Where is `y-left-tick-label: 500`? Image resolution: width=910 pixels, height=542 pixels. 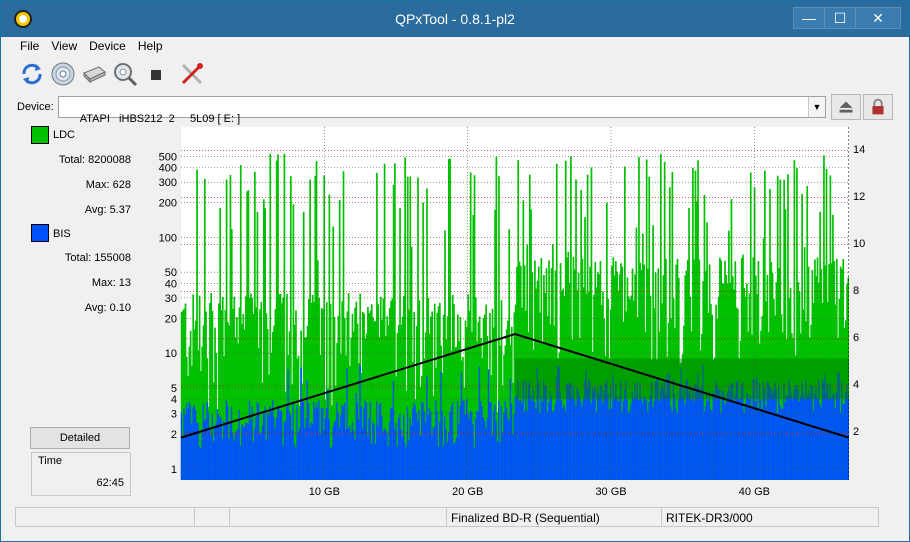 y-left-tick-label: 500 is located at coordinates (168, 158).